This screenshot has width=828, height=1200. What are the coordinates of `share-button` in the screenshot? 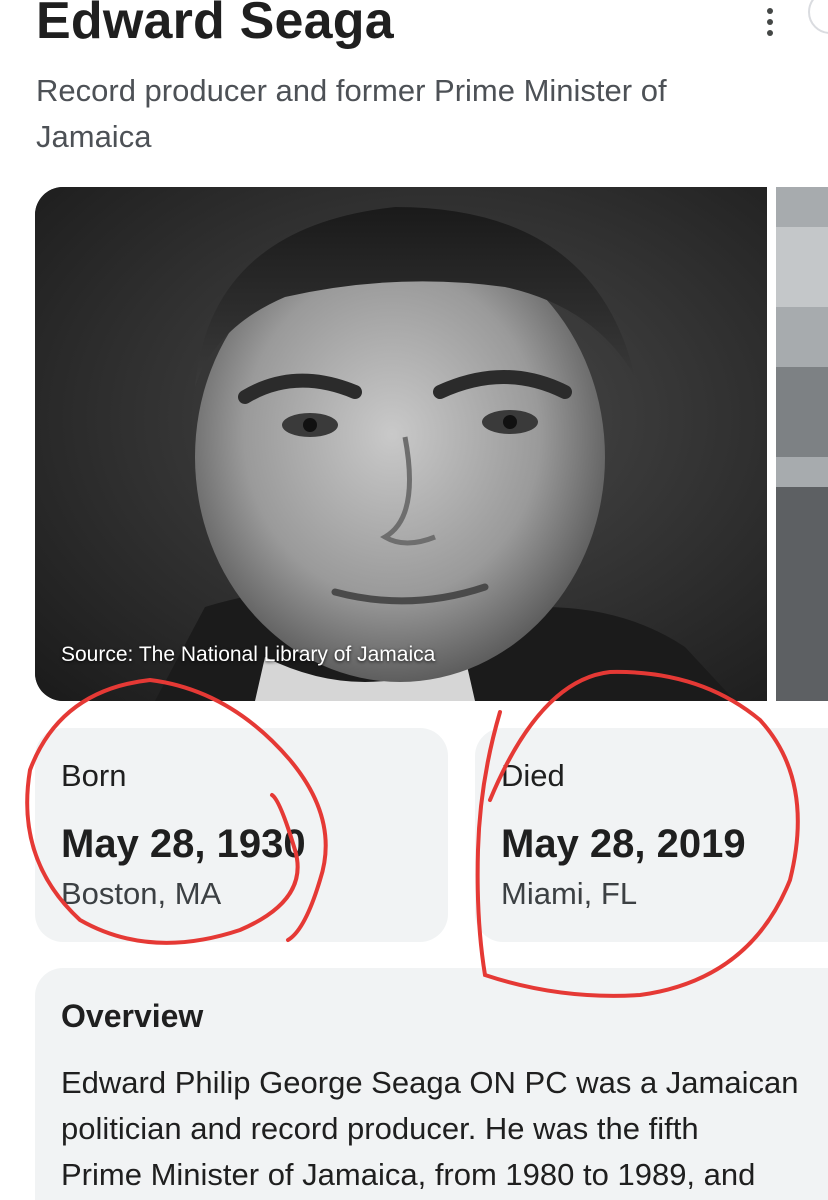 It's located at (818, 17).